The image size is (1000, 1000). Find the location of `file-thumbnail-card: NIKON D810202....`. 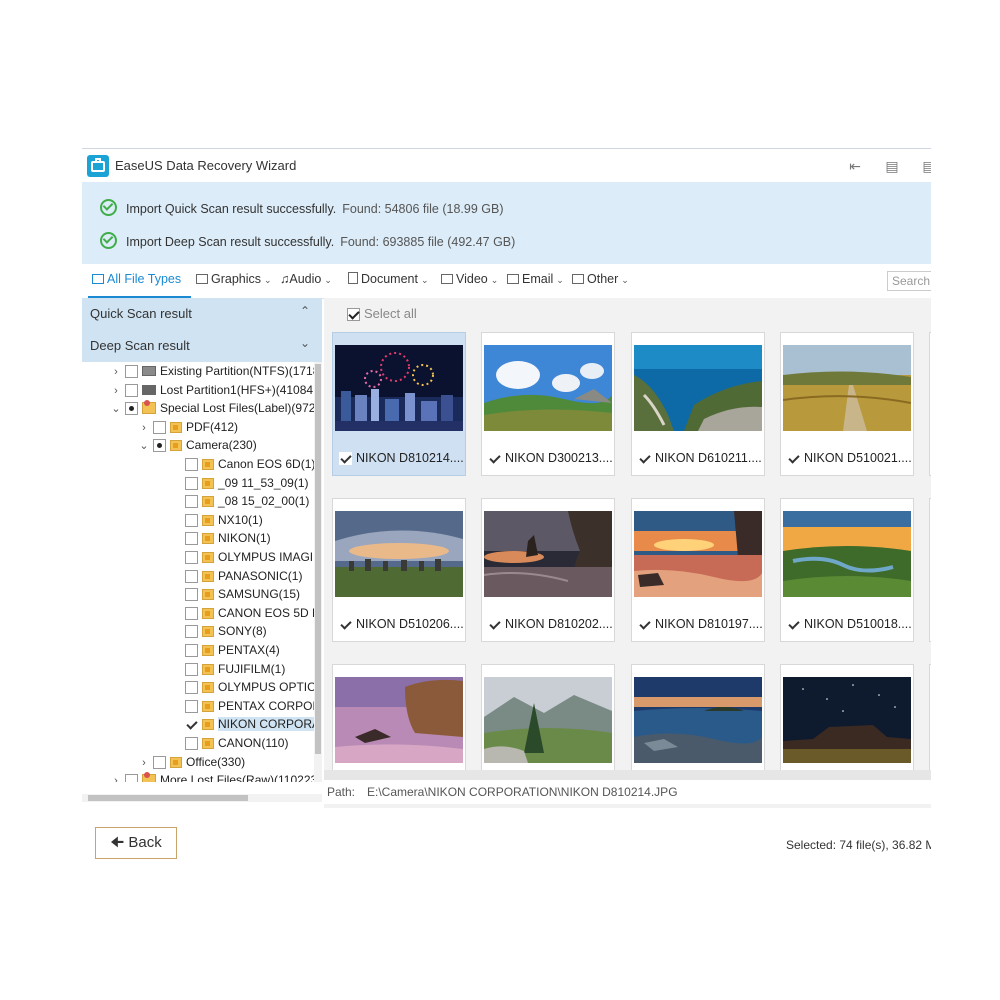

file-thumbnail-card: NIKON D810202.... is located at coordinates (548, 570).